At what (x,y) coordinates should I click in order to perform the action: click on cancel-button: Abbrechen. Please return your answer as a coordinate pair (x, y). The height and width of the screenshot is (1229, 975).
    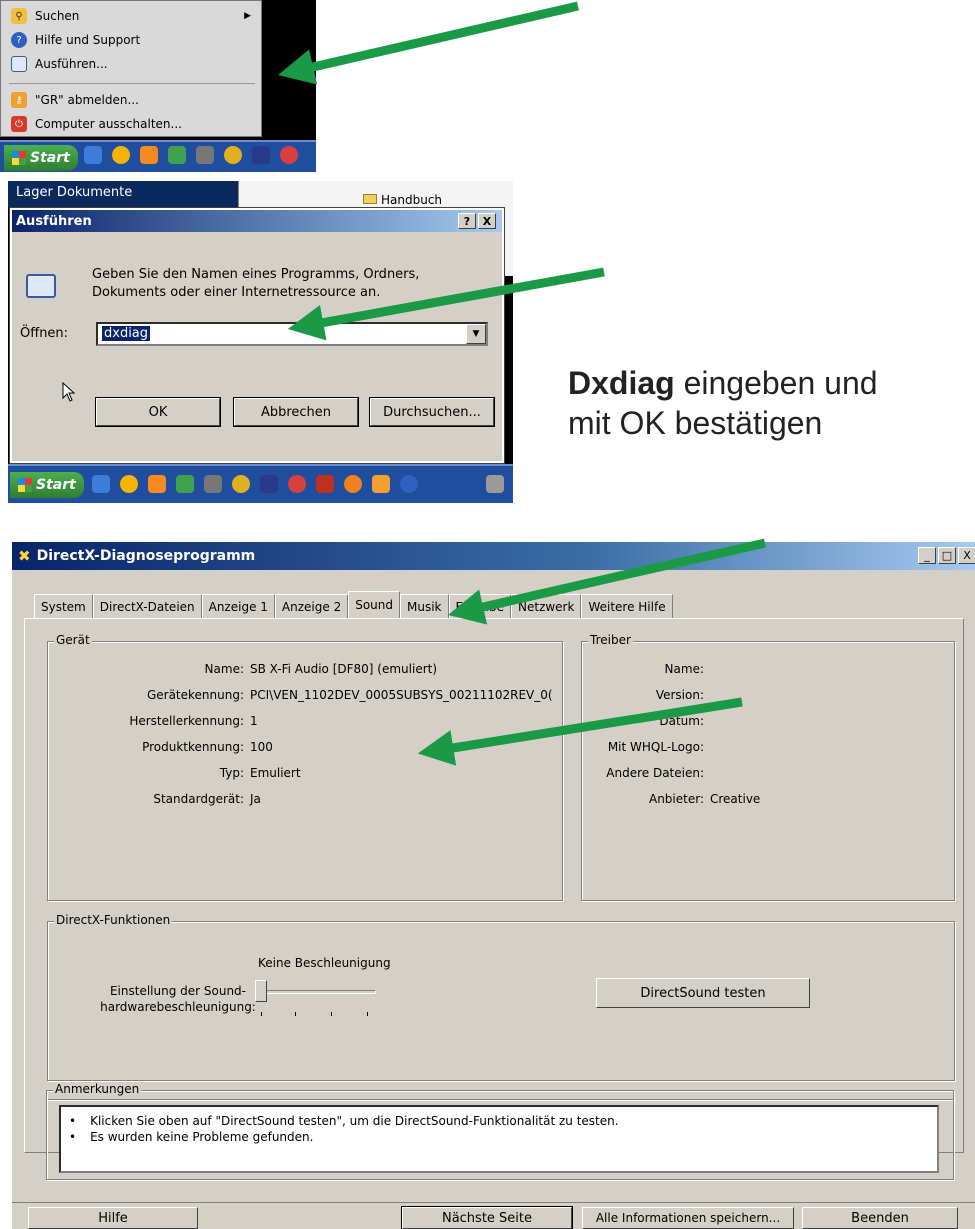
    Looking at the image, I should click on (296, 412).